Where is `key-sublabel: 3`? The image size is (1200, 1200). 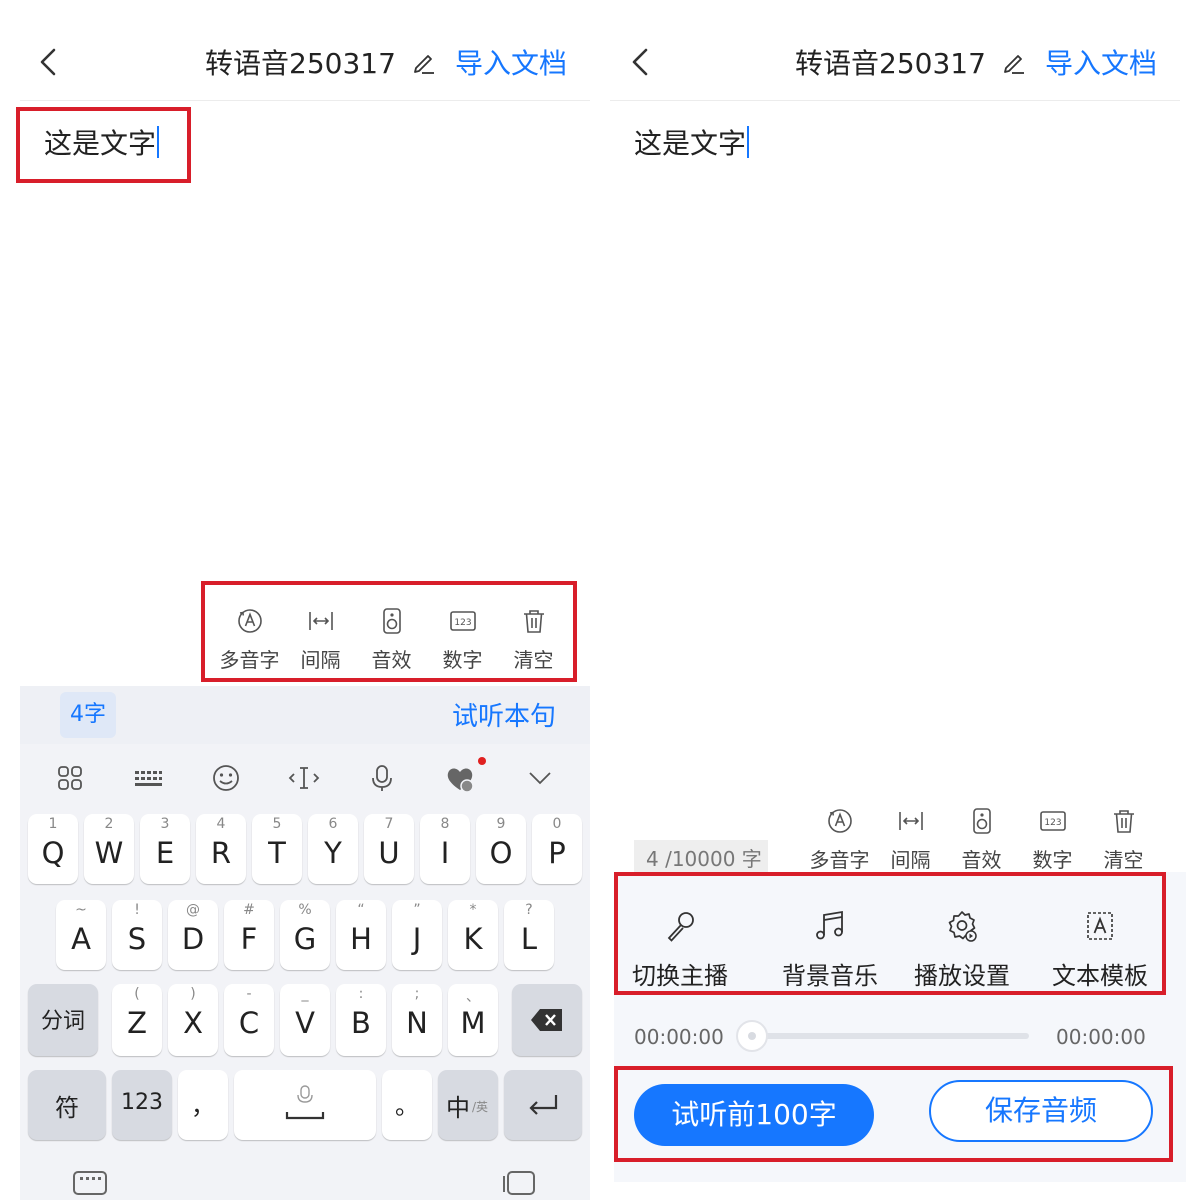 key-sublabel: 3 is located at coordinates (165, 824).